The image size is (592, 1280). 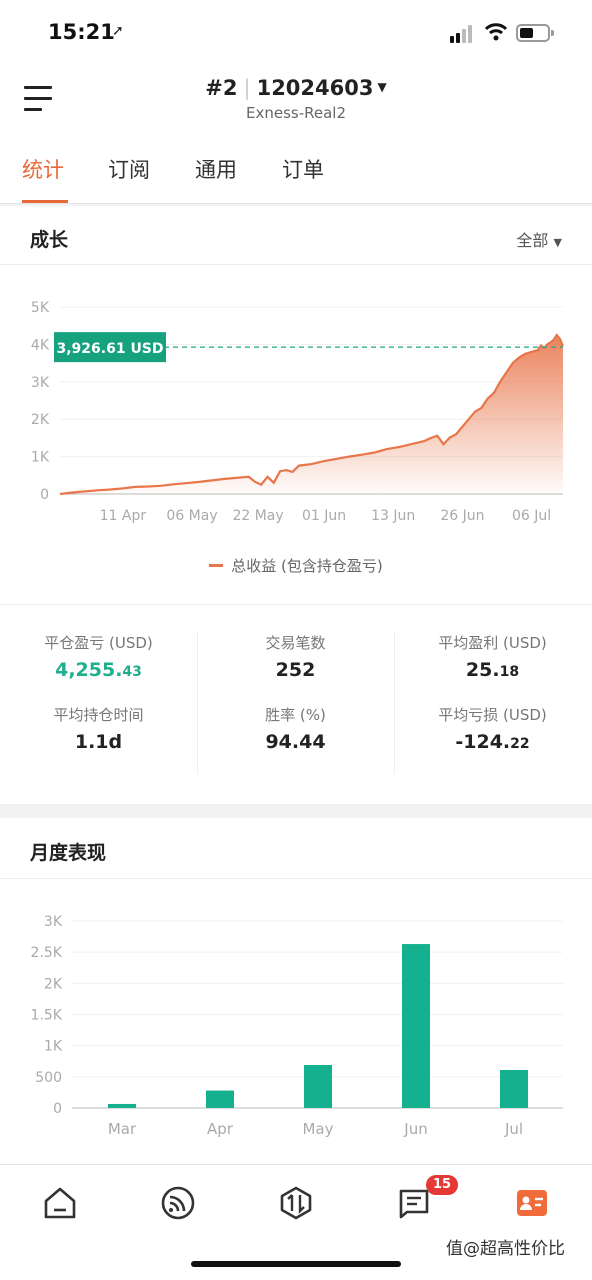 I want to click on x-tick-label: 13 Jun, so click(x=393, y=516).